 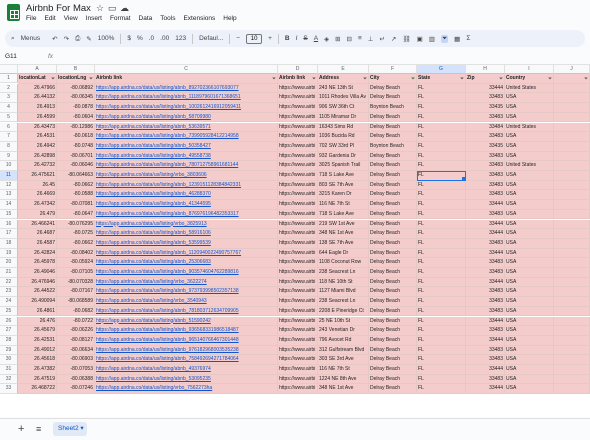 I want to click on row-header: 24, so click(x=9, y=302).